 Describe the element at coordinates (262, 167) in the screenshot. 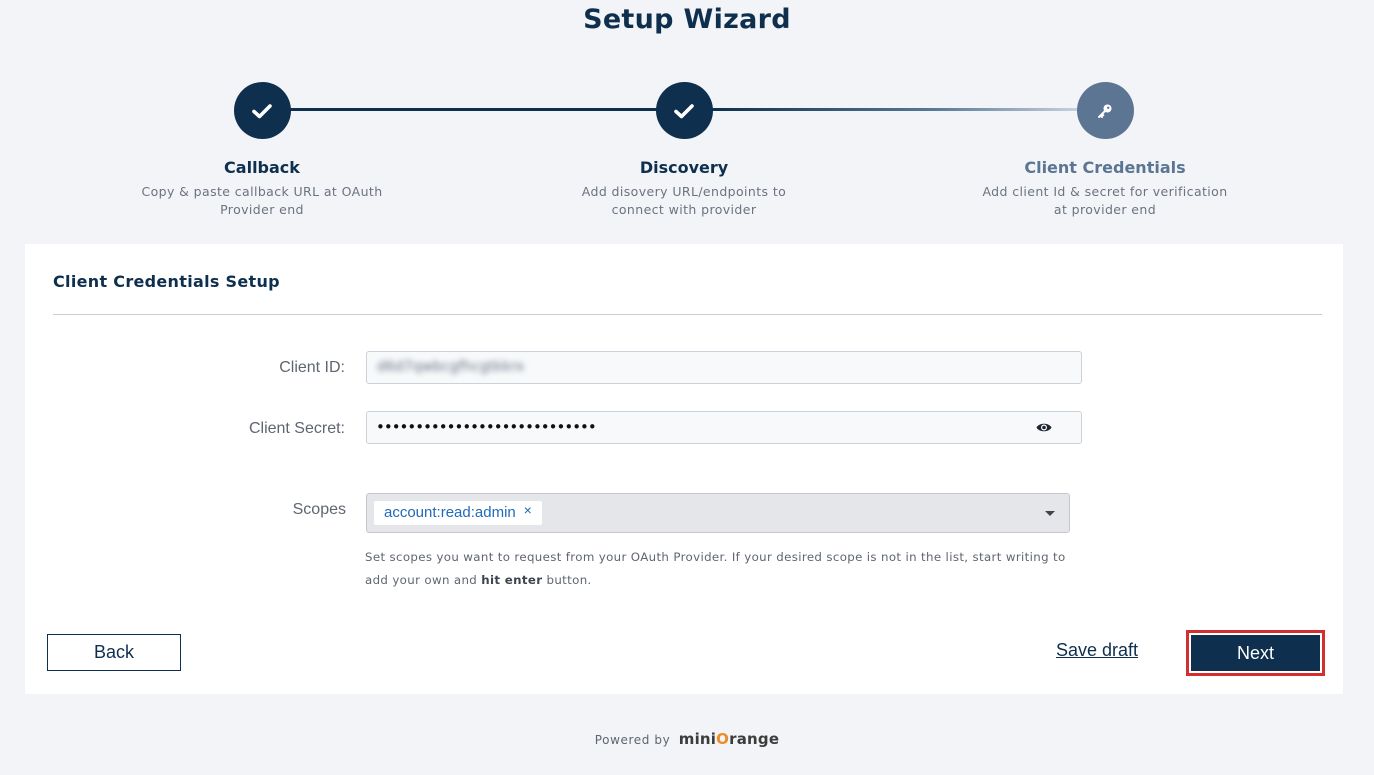

I see `step-name: Callback` at that location.